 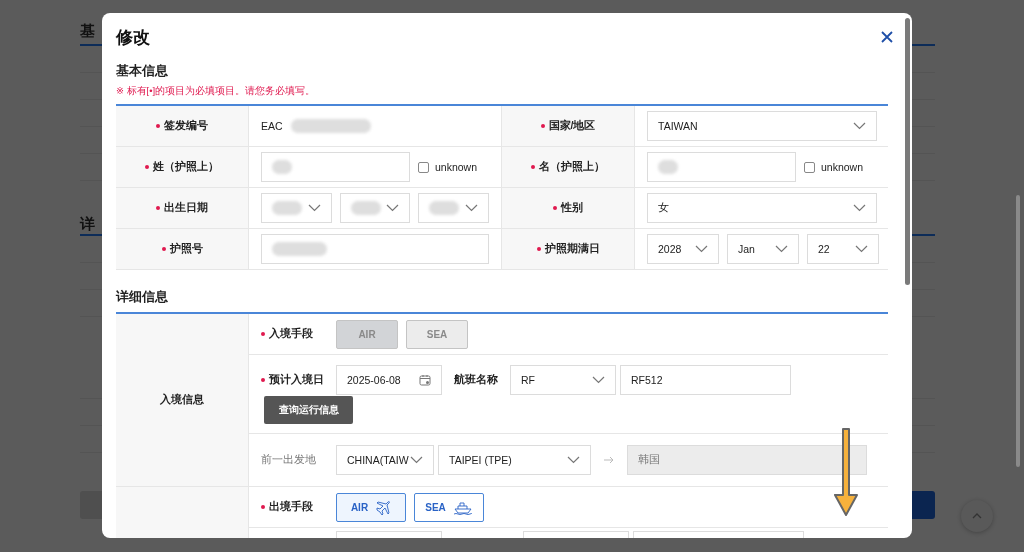 I want to click on field-label: 出境手段, so click(x=291, y=507).